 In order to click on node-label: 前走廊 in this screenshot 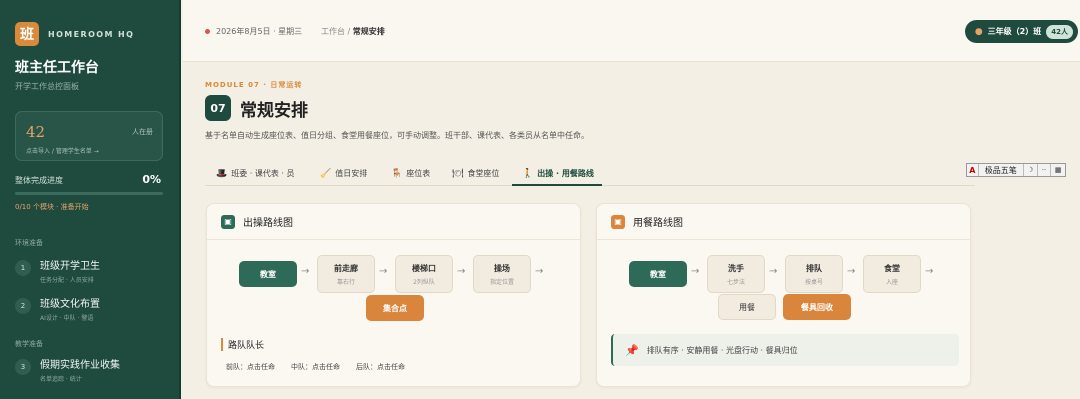, I will do `click(346, 268)`.